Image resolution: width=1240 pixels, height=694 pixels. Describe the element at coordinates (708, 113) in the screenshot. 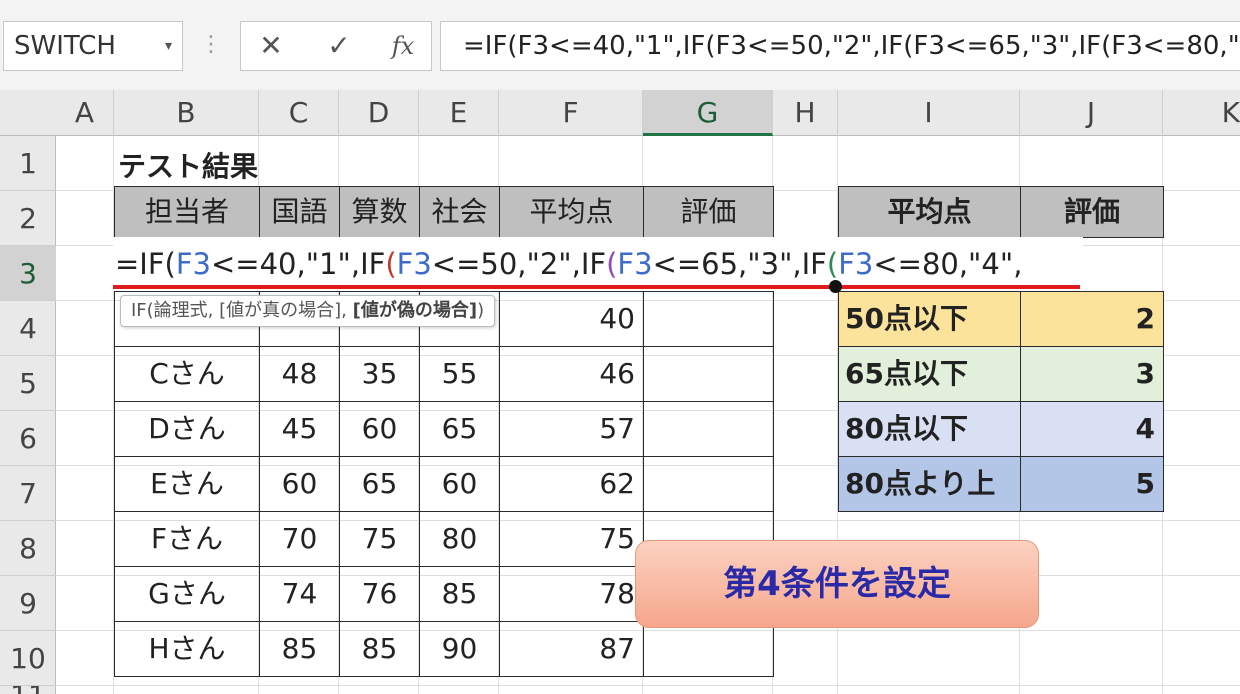

I see `column-header-g: G` at that location.